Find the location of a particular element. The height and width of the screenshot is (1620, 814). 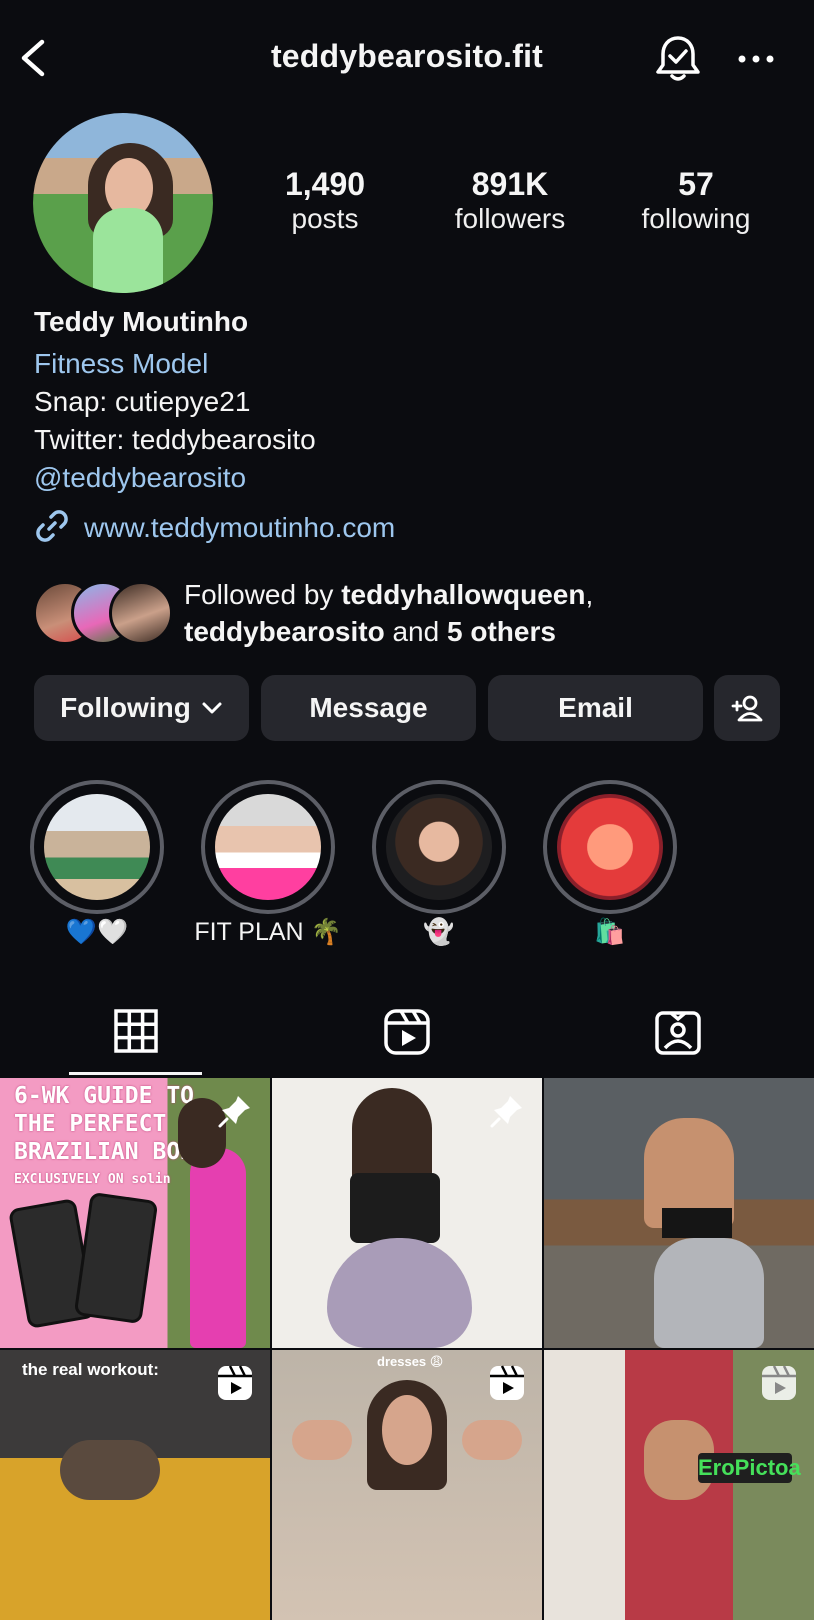

suggested-people-button is located at coordinates (747, 708).